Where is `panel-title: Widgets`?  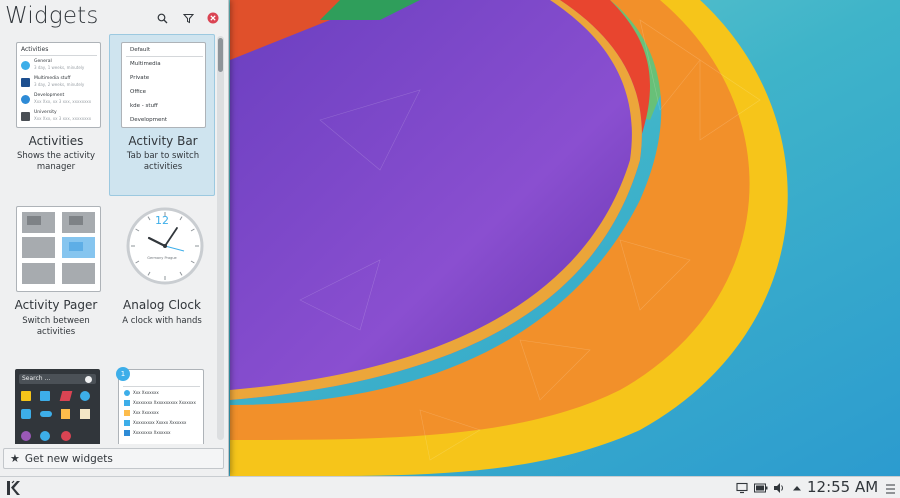
panel-title: Widgets is located at coordinates (52, 16).